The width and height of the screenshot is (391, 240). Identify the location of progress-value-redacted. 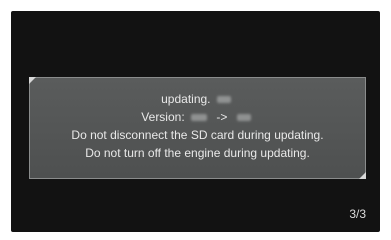
(223, 100).